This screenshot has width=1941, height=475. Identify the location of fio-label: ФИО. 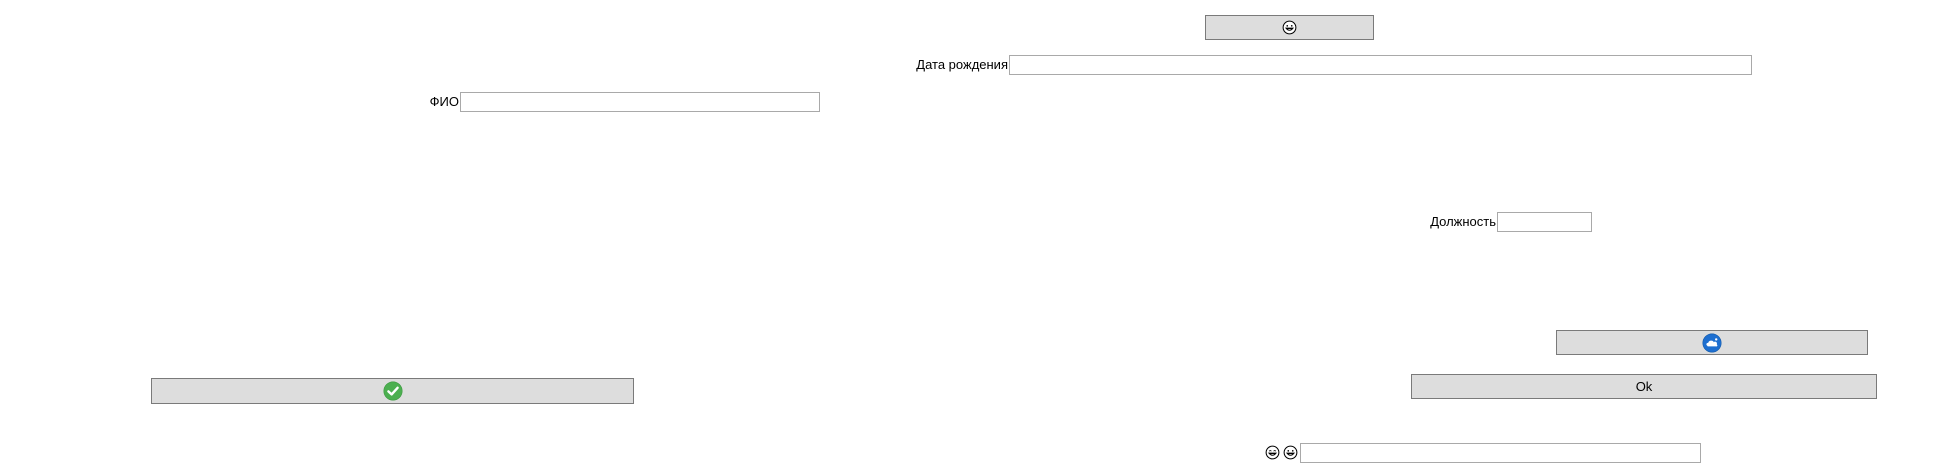
(444, 101).